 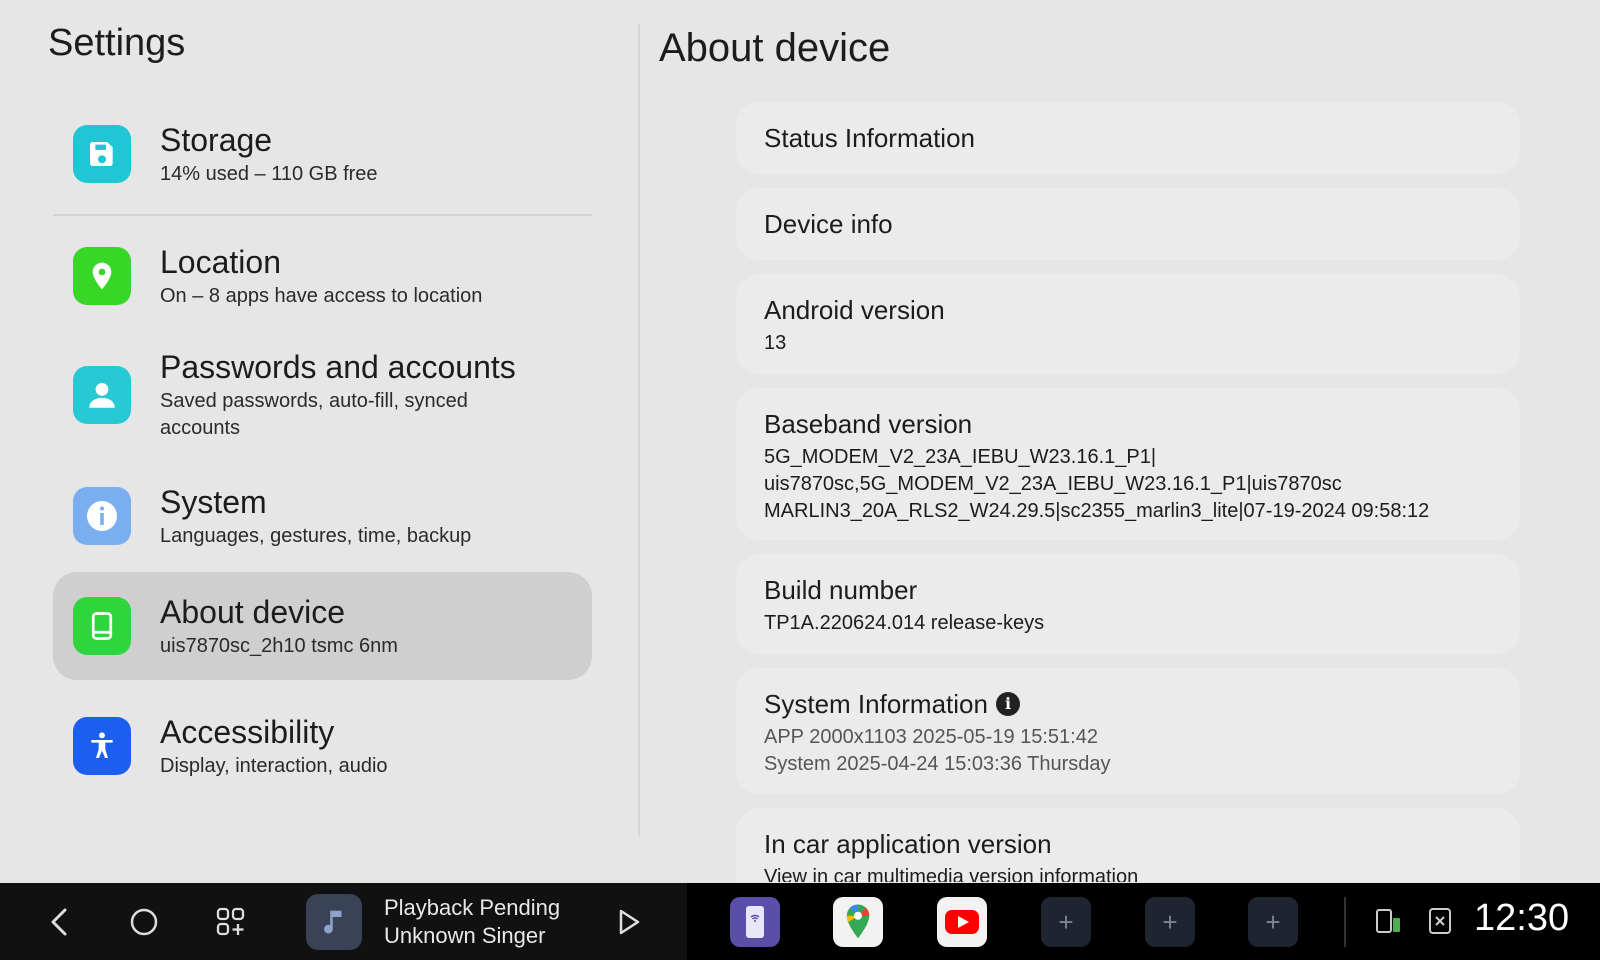 I want to click on divider, so click(x=322, y=215).